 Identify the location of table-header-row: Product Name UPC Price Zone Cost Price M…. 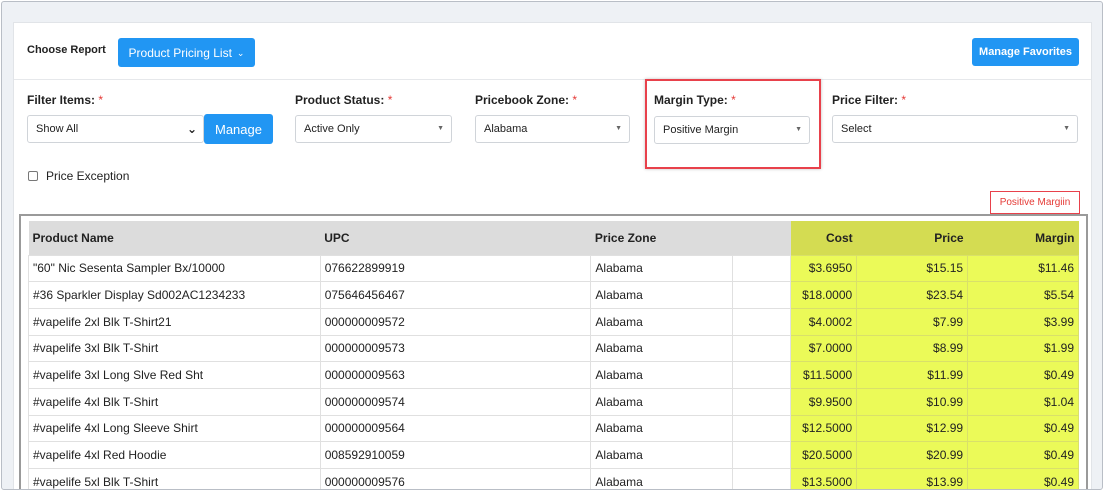
(553, 238).